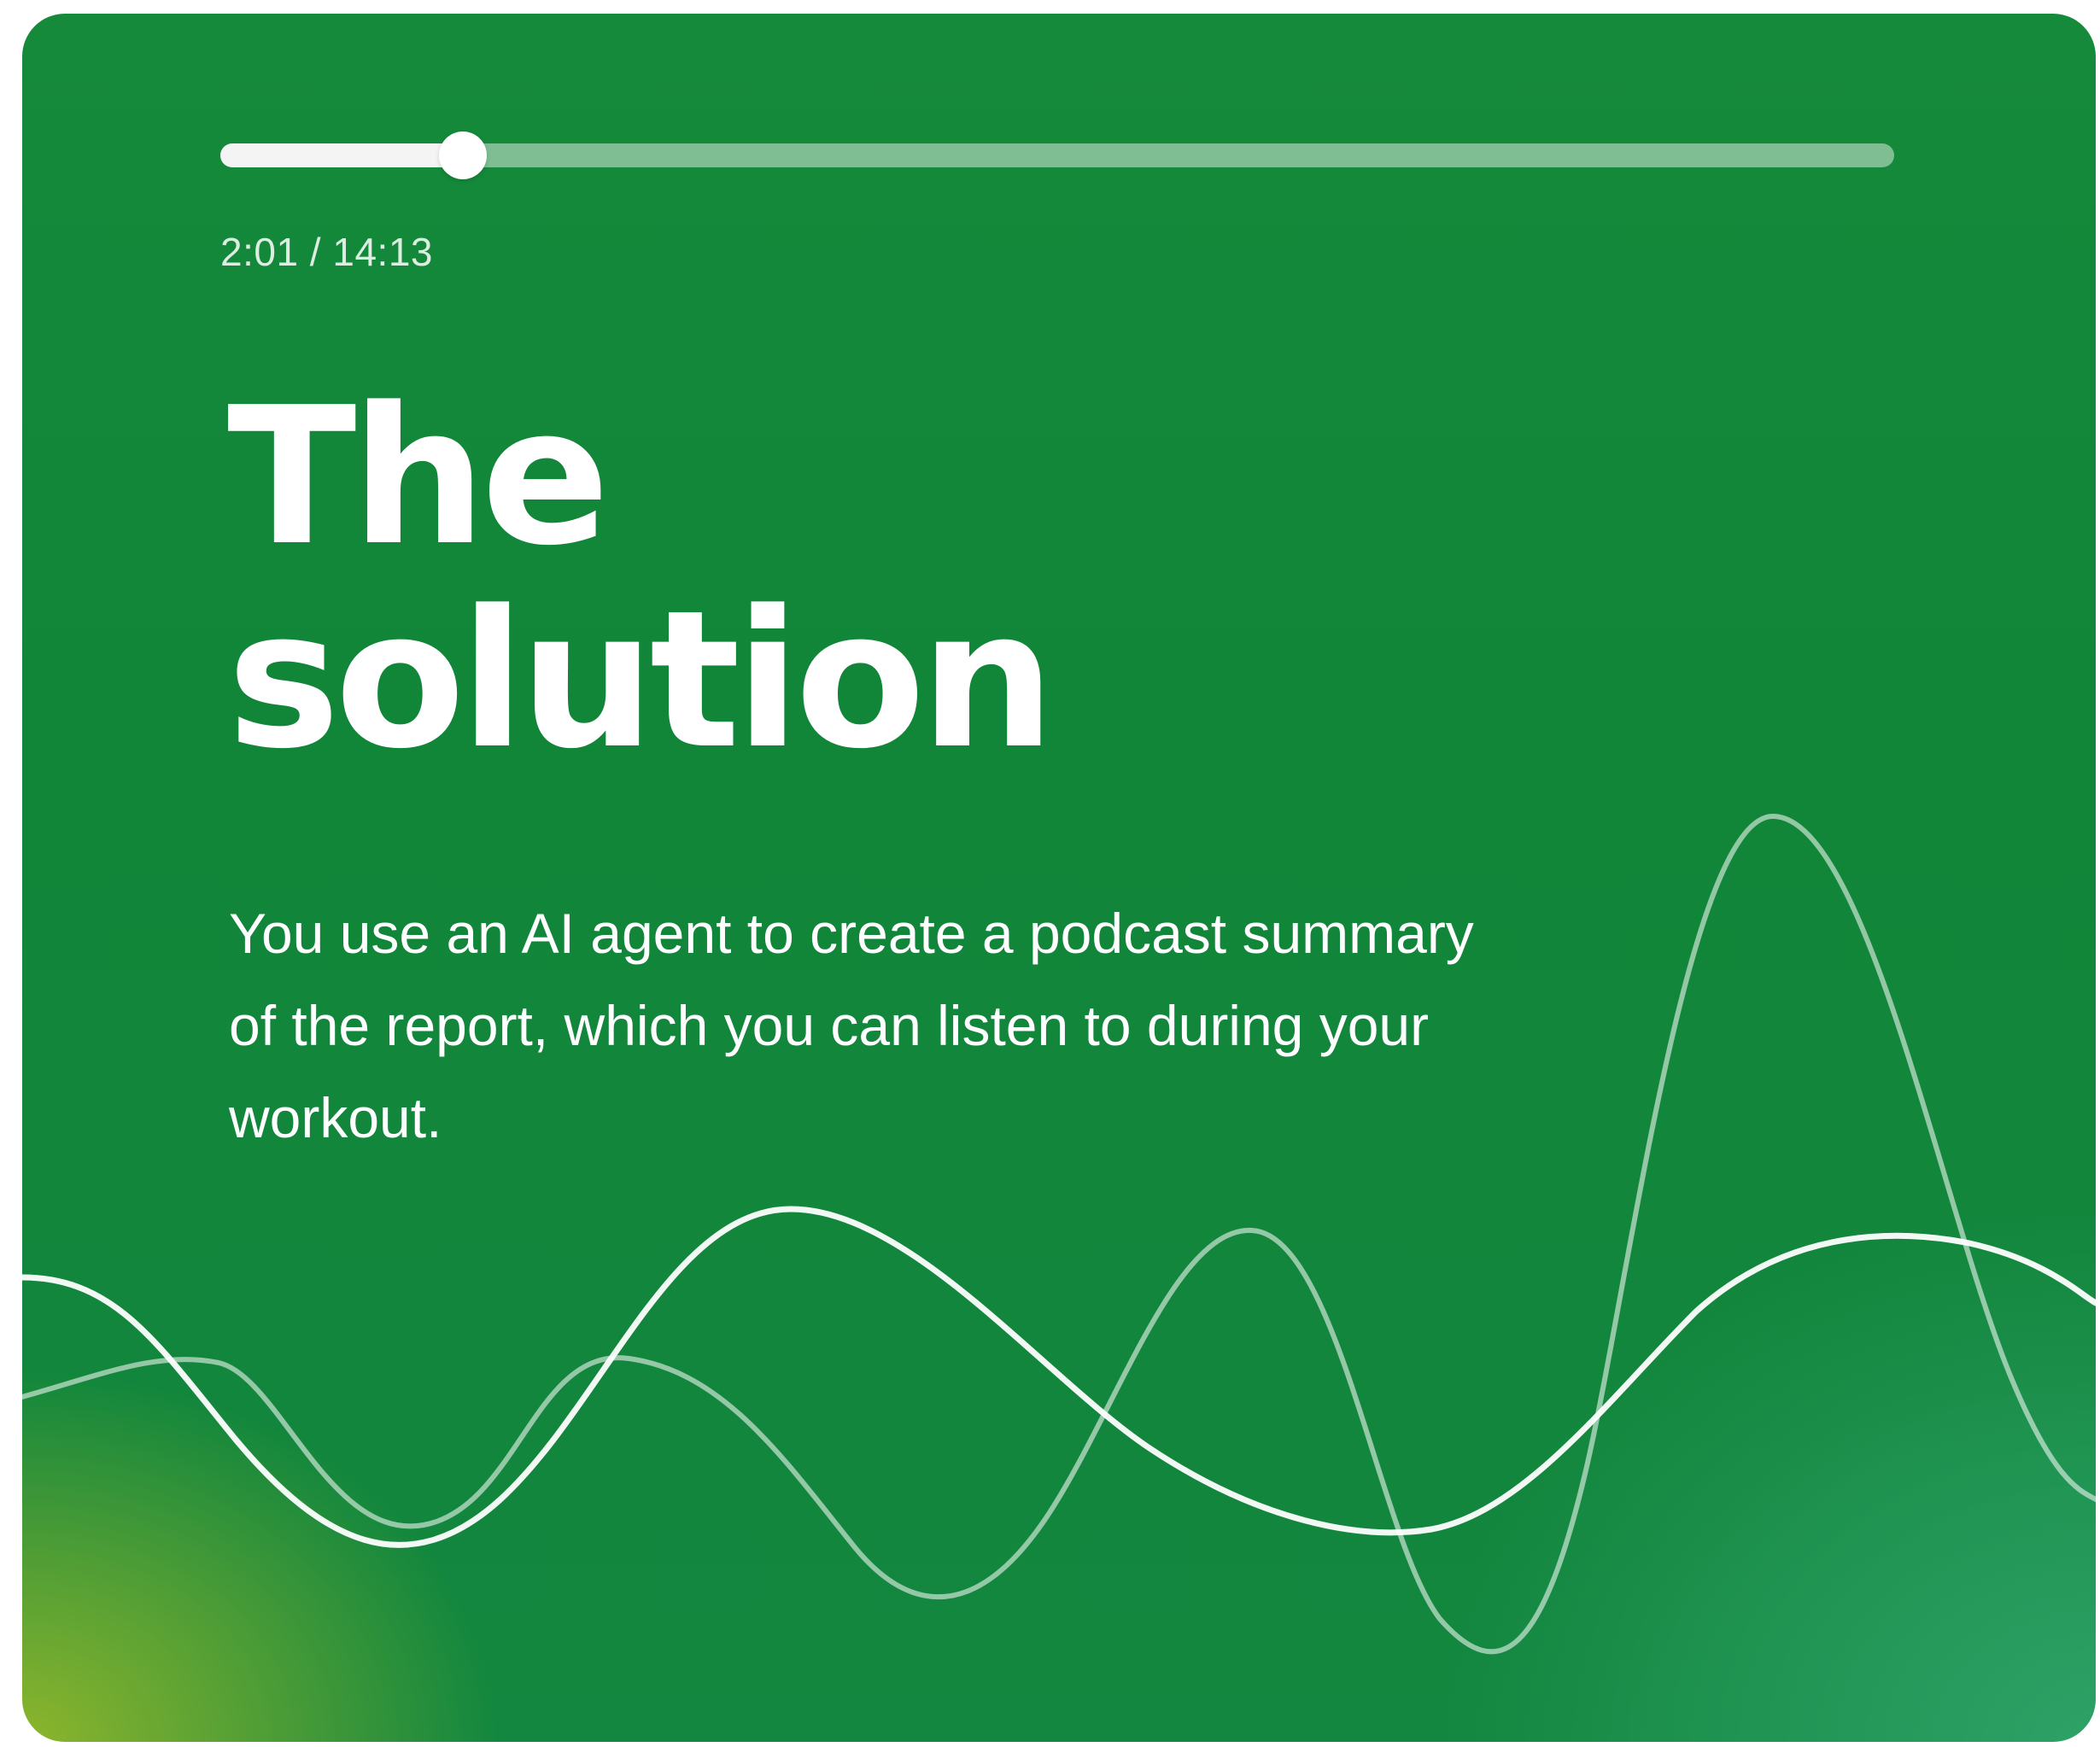 Image resolution: width=2100 pixels, height=1747 pixels. What do you see at coordinates (419, 477) in the screenshot?
I see `slide-title-line-1: The` at bounding box center [419, 477].